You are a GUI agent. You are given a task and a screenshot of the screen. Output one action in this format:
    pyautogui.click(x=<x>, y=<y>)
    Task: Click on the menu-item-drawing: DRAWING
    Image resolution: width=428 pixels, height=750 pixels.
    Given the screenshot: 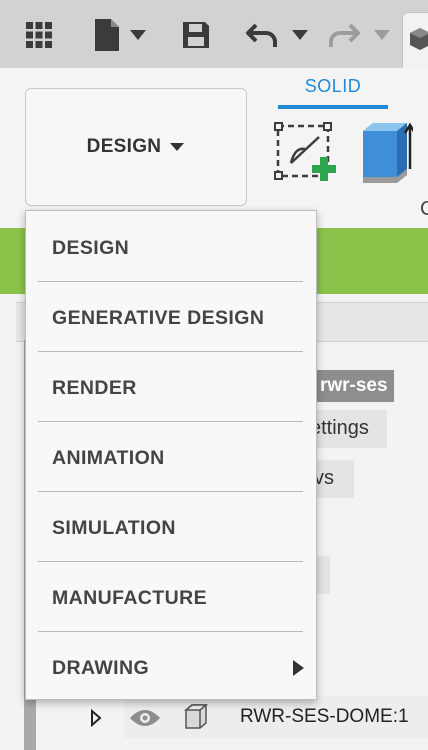 What is the action you would take?
    pyautogui.click(x=171, y=668)
    